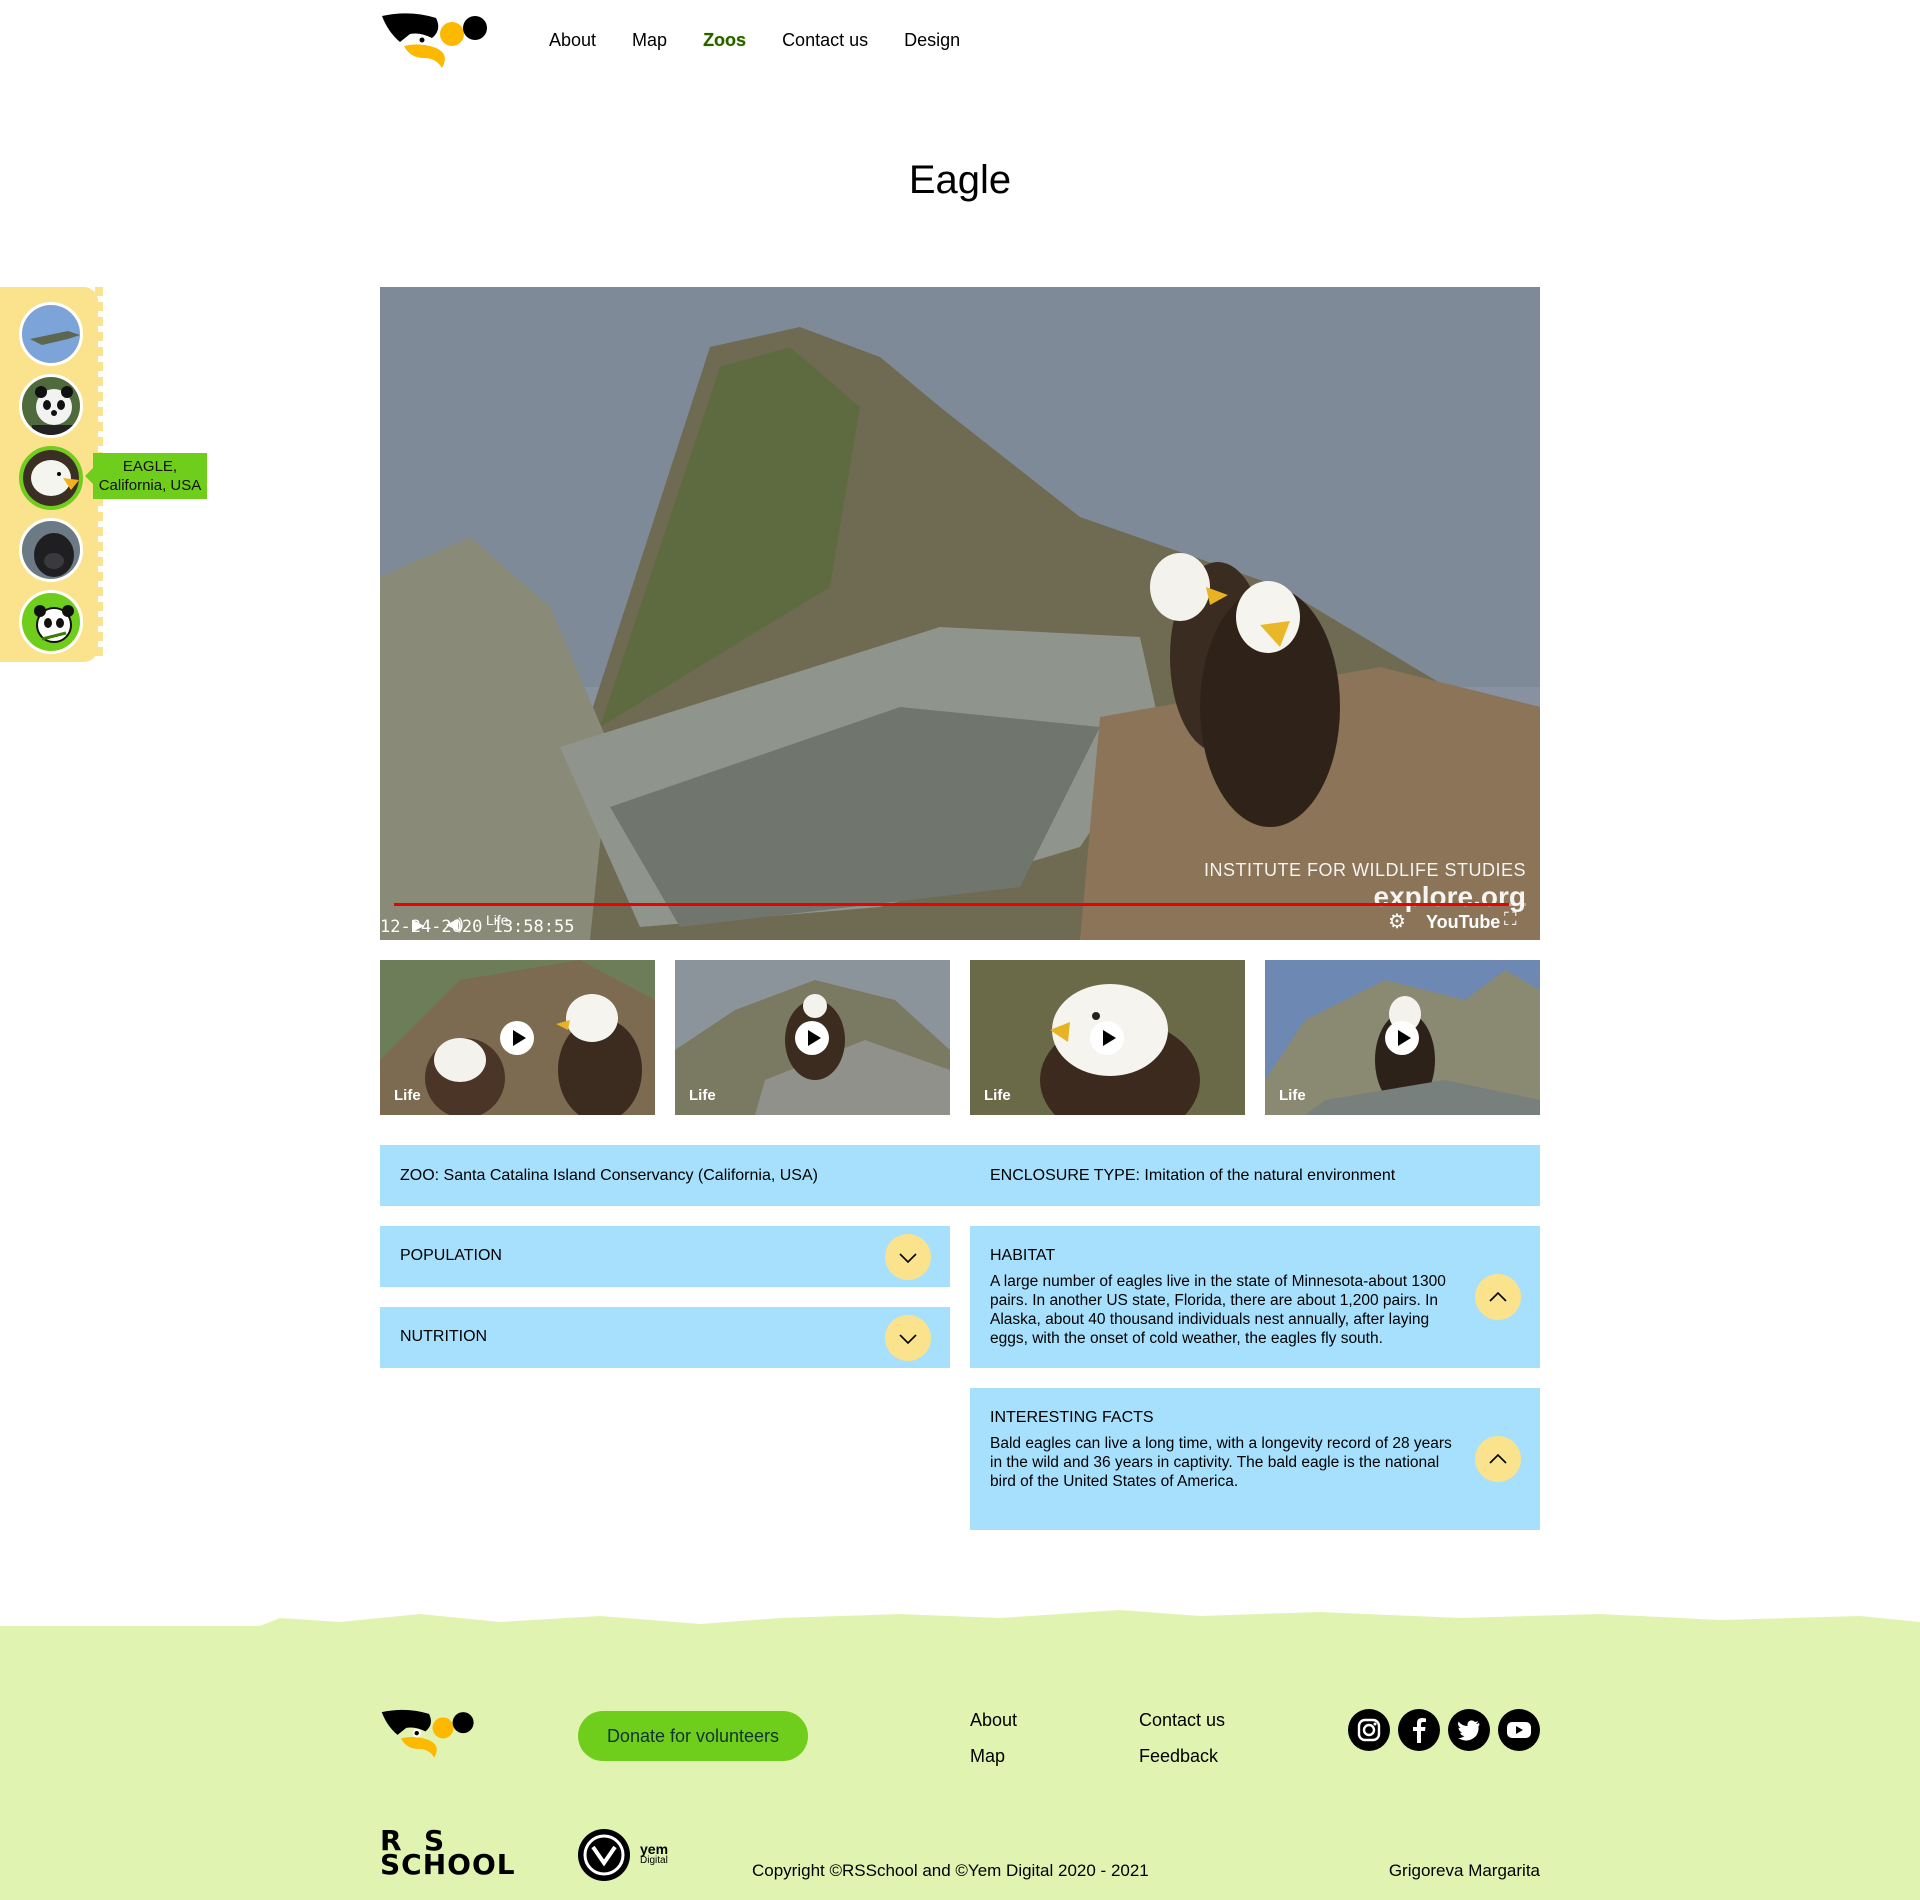  What do you see at coordinates (665, 1256) in the screenshot?
I see `population-panel: POPULATION` at bounding box center [665, 1256].